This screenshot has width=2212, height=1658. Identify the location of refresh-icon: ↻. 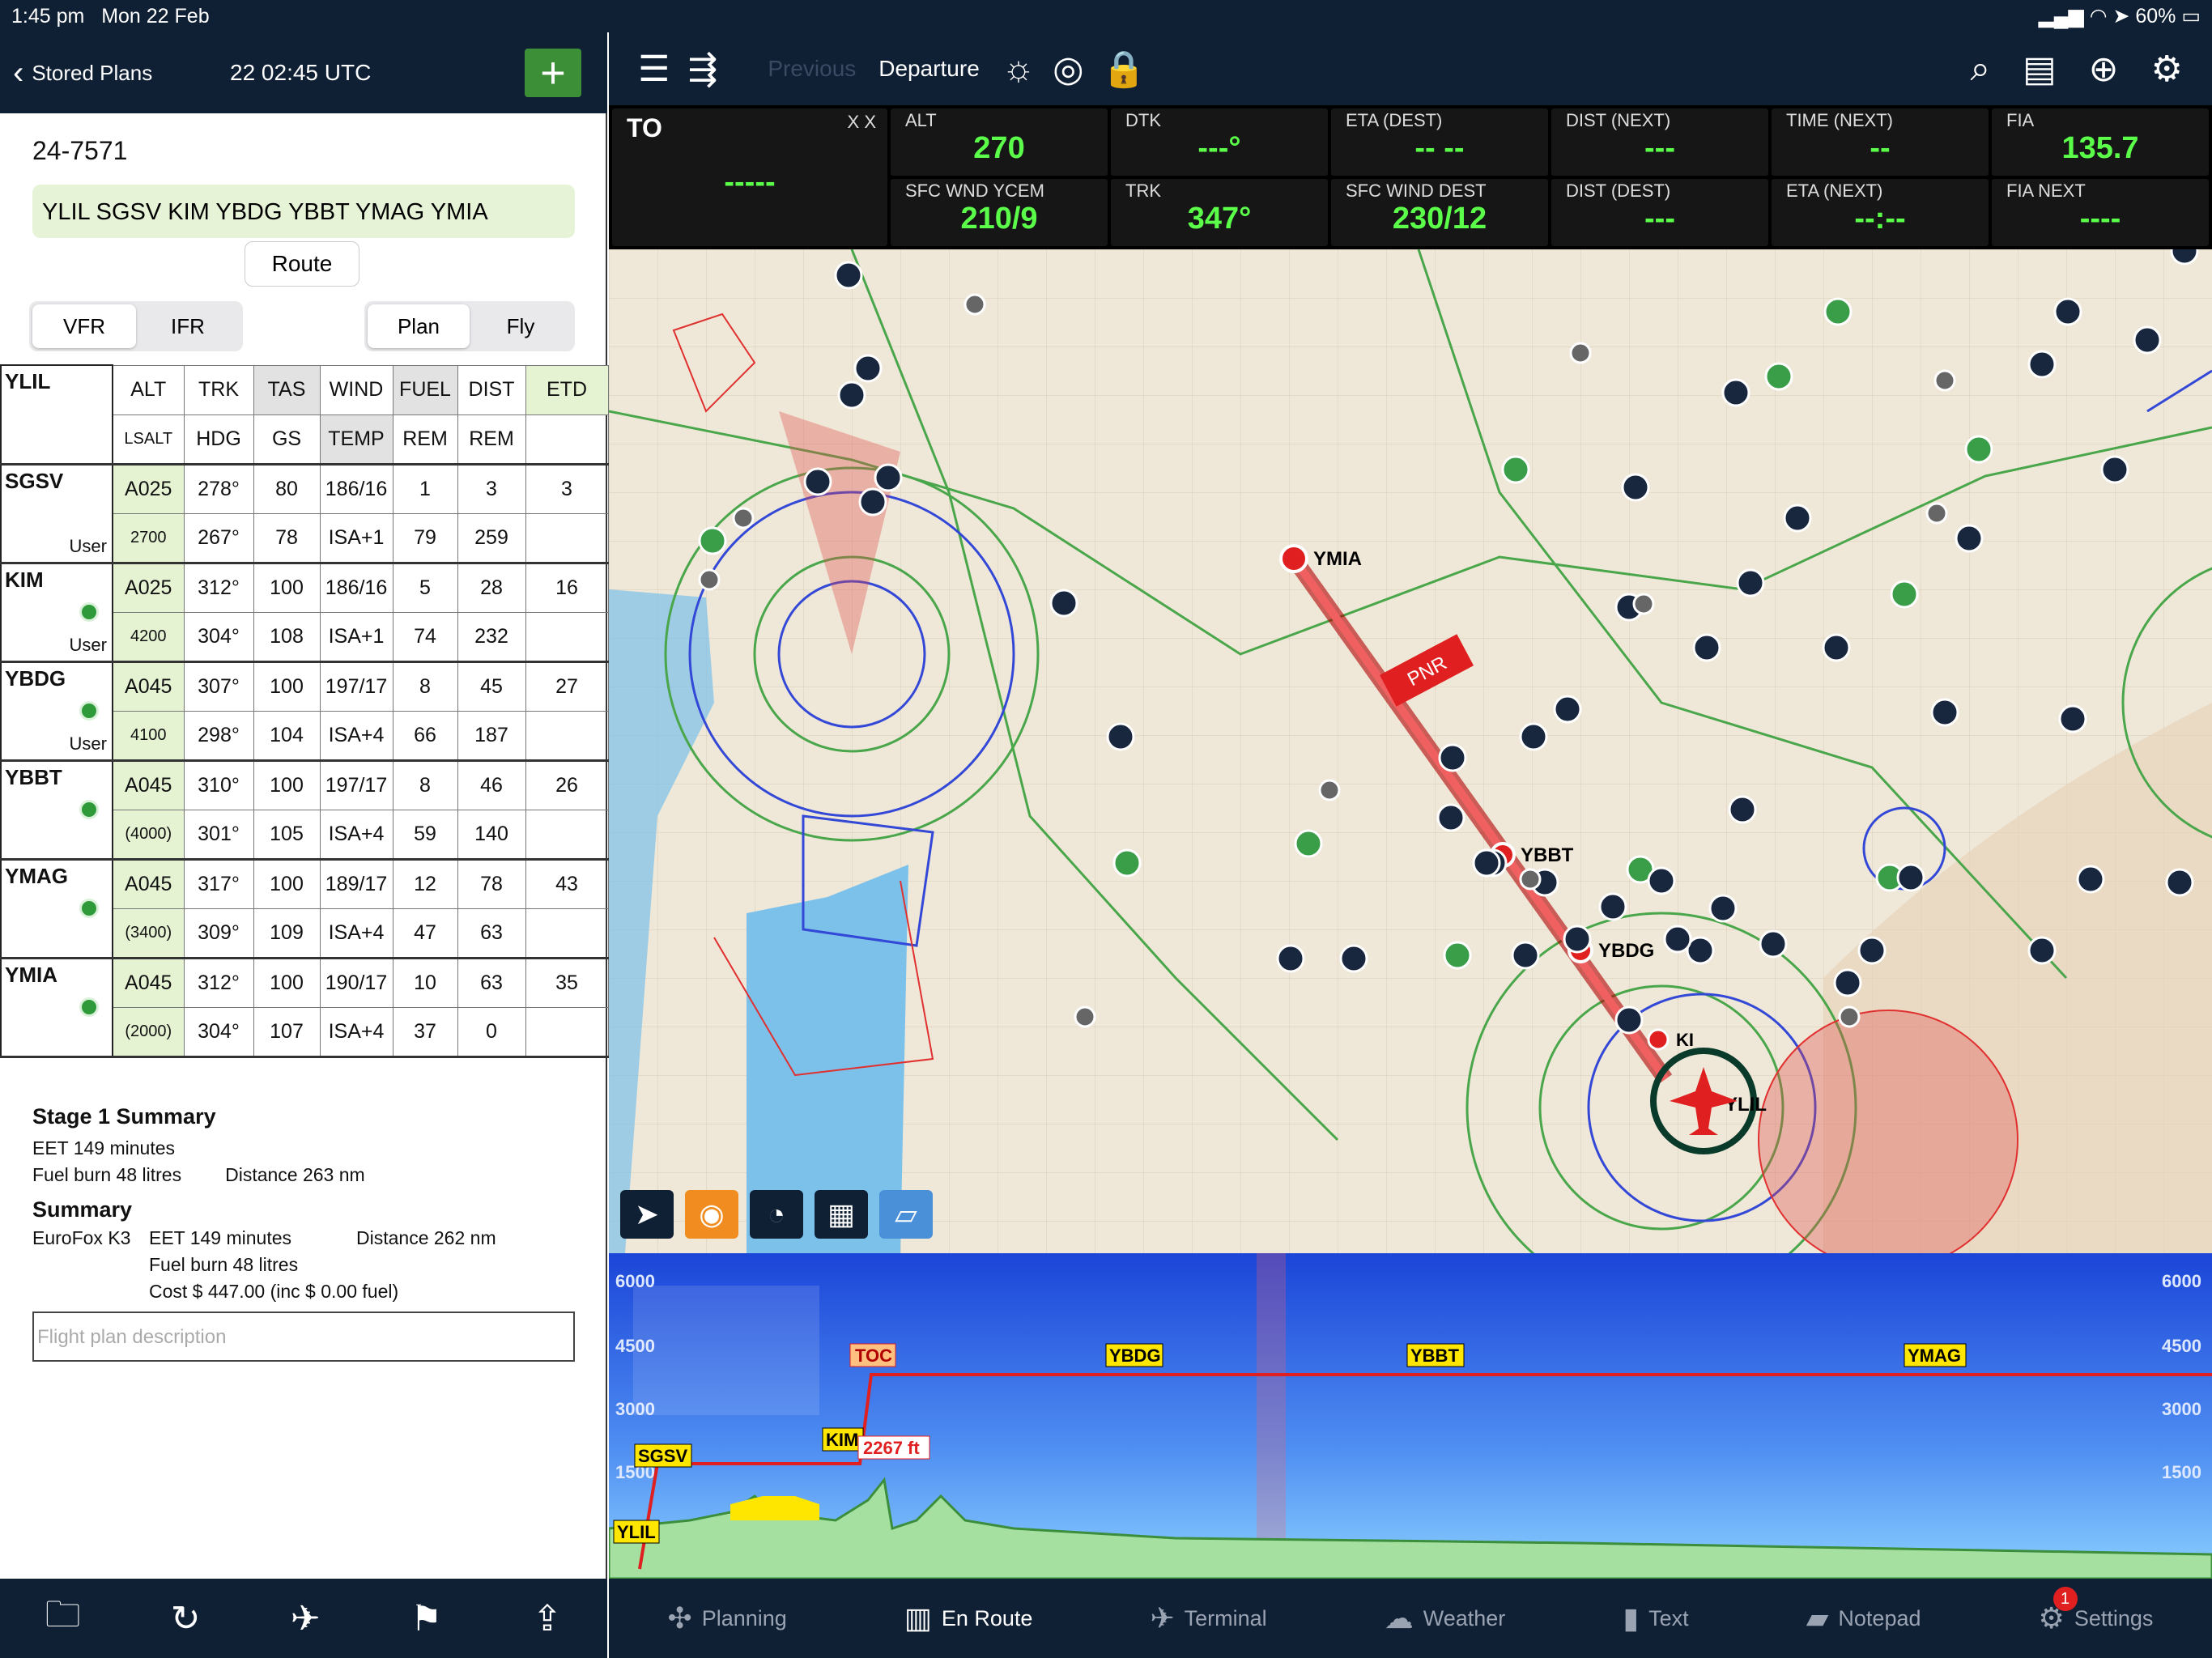
(186, 1618).